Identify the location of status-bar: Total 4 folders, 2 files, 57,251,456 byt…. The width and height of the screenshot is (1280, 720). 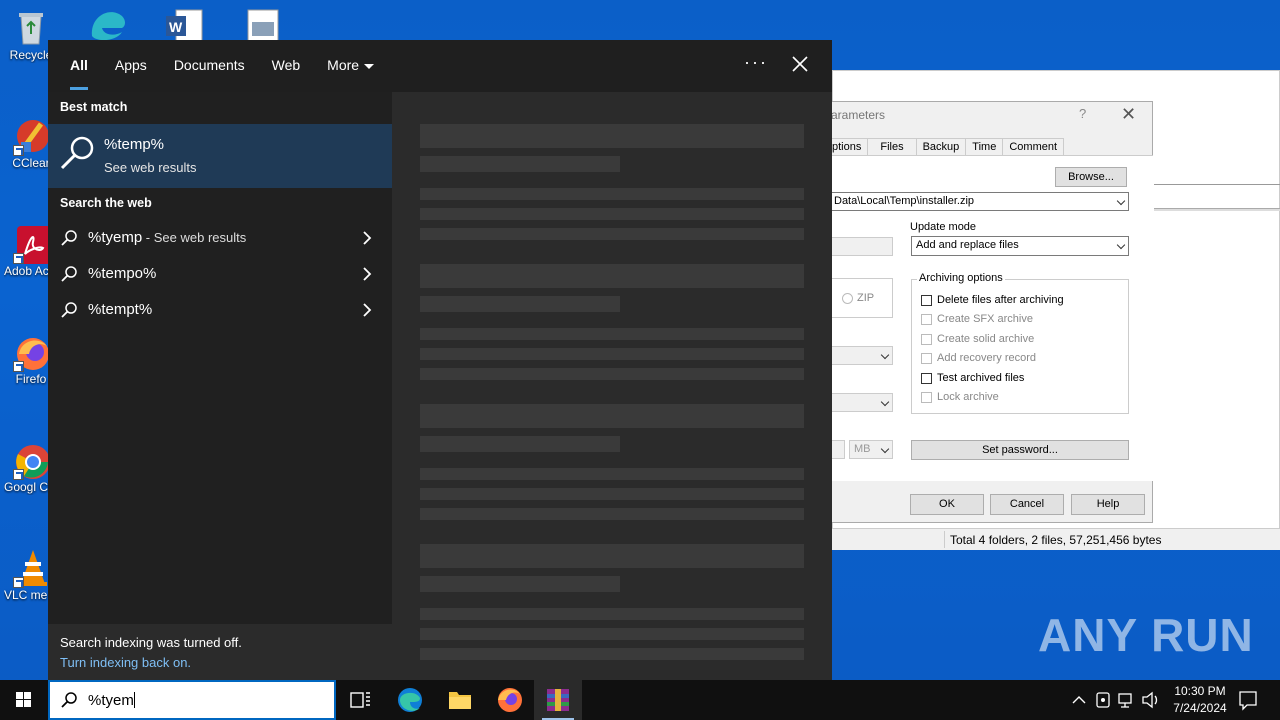
(1056, 539).